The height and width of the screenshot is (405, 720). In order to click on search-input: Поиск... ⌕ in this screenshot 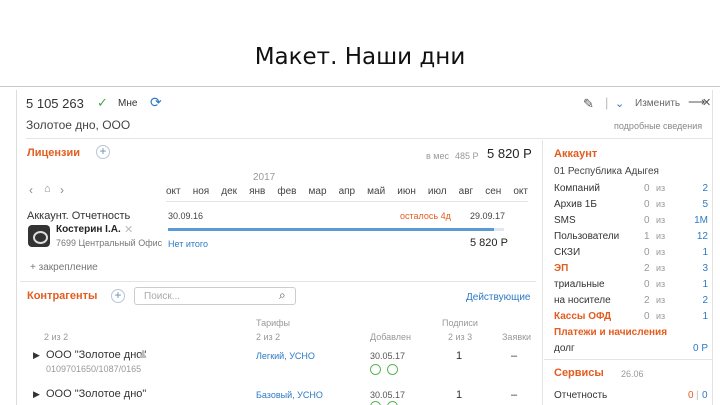, I will do `click(215, 296)`.